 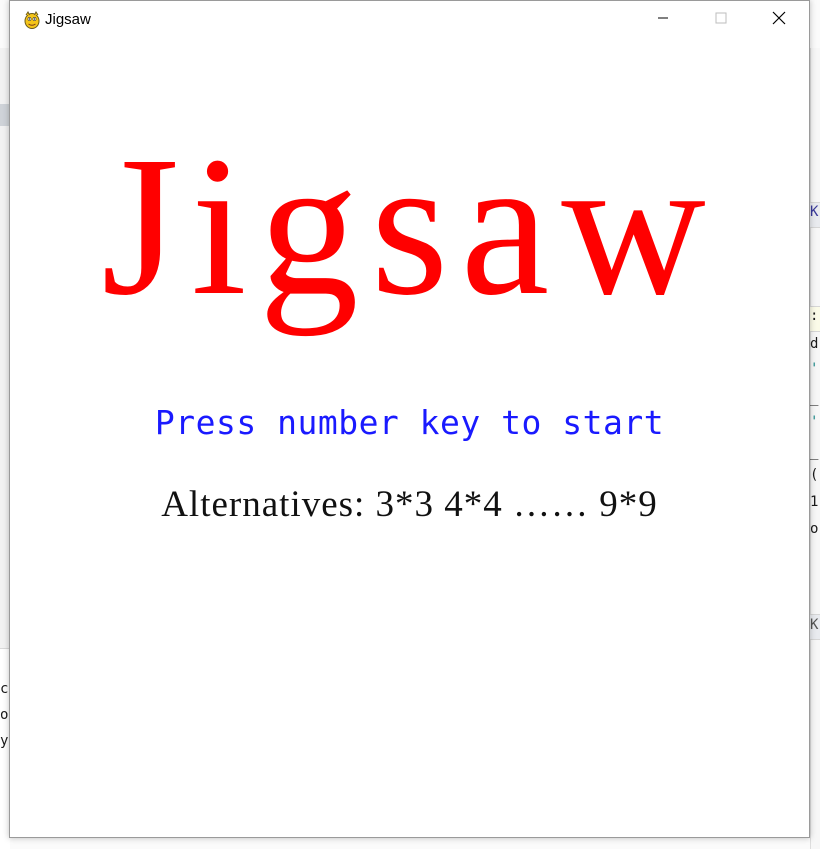 I want to click on maximize-button, so click(x=721, y=20).